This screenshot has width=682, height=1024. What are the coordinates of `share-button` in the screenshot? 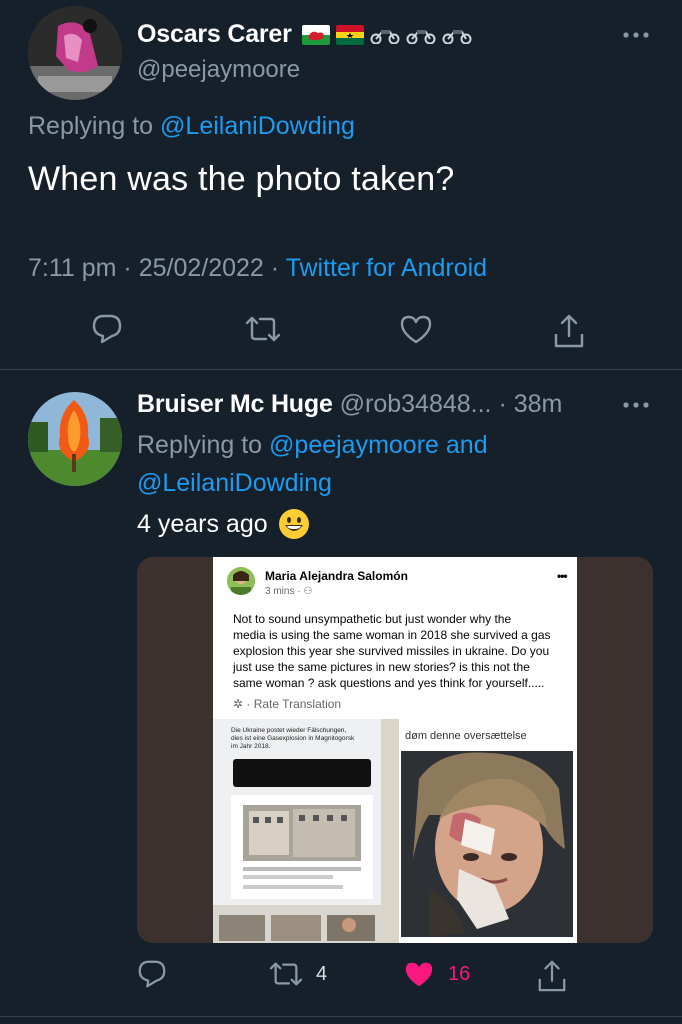 It's located at (552, 976).